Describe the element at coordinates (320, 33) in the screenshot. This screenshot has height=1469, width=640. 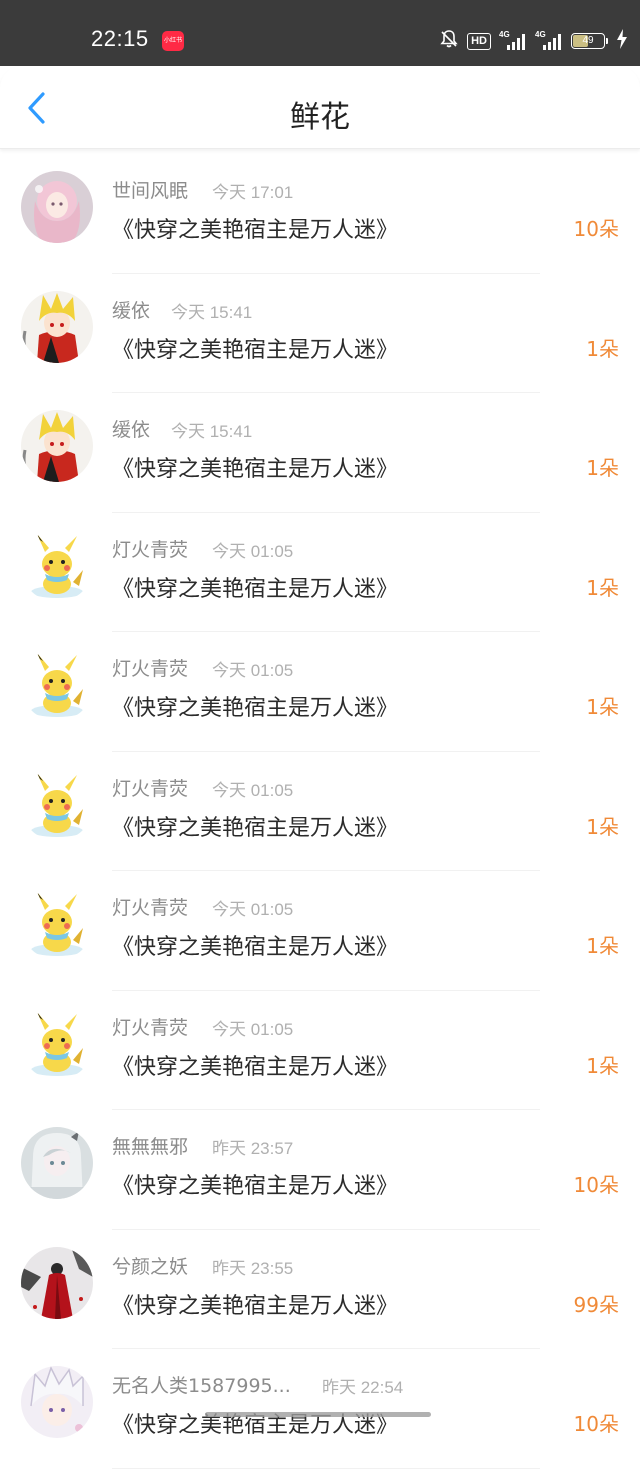
I see `status-bar: 22:15 小红书 HD 4G 4G 49` at that location.